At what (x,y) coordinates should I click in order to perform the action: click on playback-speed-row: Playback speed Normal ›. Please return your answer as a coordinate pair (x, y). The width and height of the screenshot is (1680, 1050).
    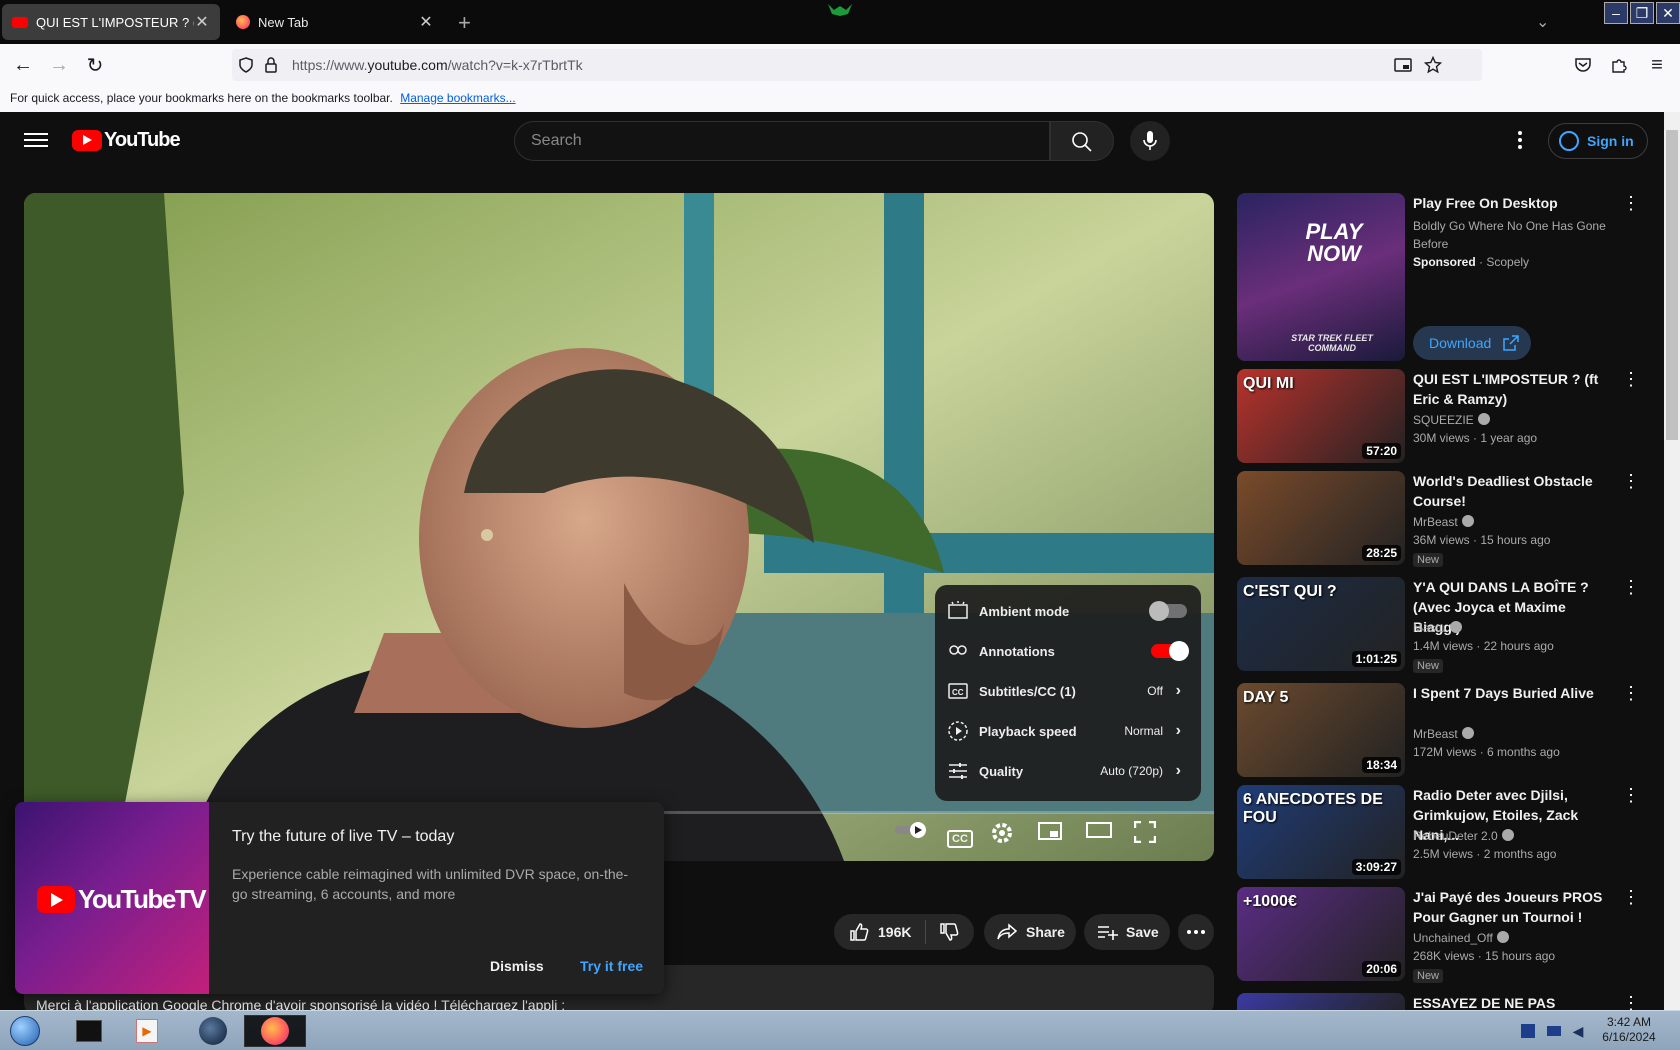
    Looking at the image, I should click on (1068, 731).